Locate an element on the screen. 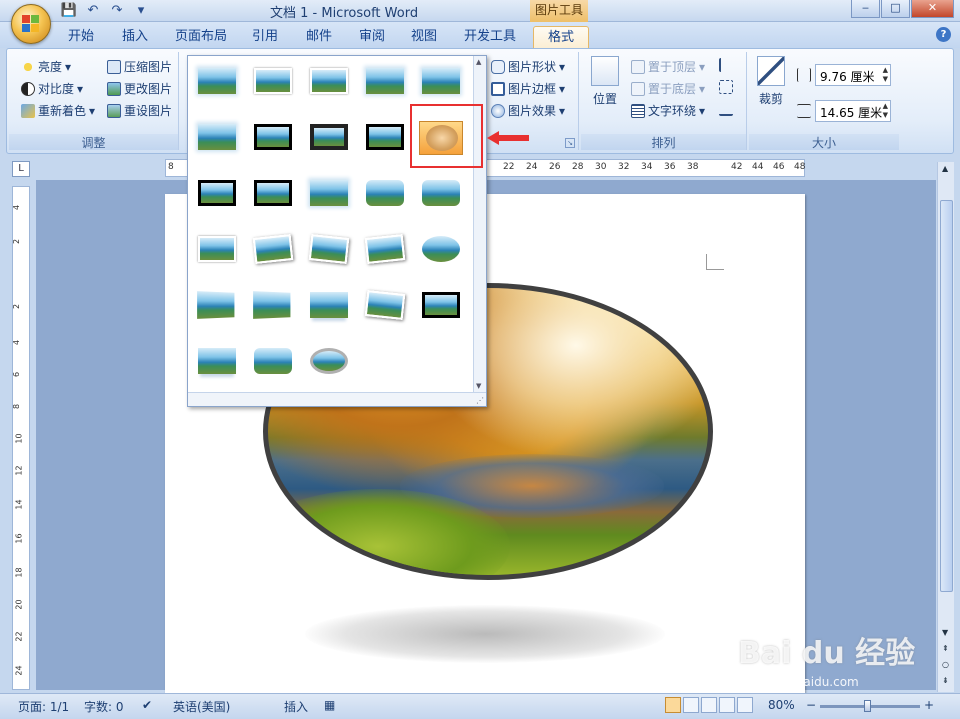  redo-icon: ↷ is located at coordinates (117, 10).